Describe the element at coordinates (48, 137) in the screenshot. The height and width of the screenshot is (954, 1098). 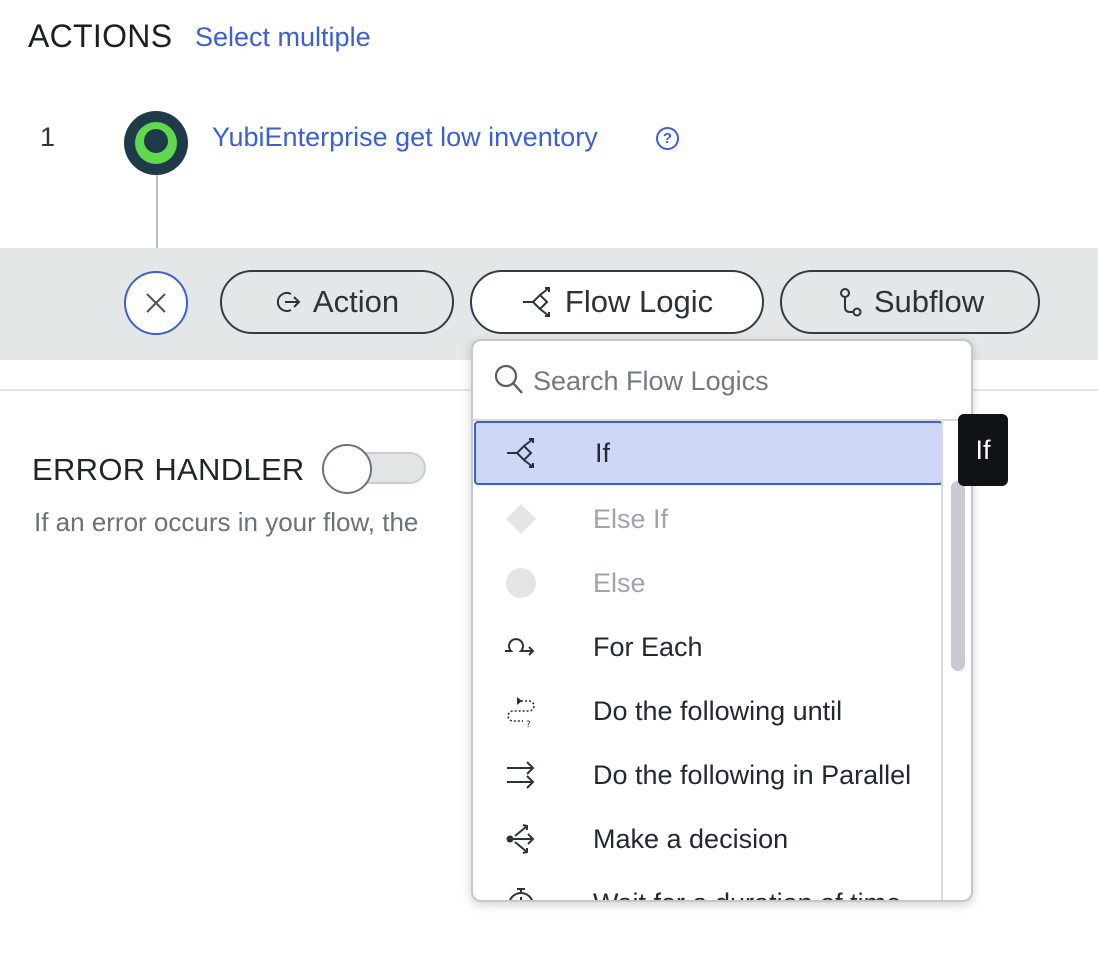
I see `step-number: 1` at that location.